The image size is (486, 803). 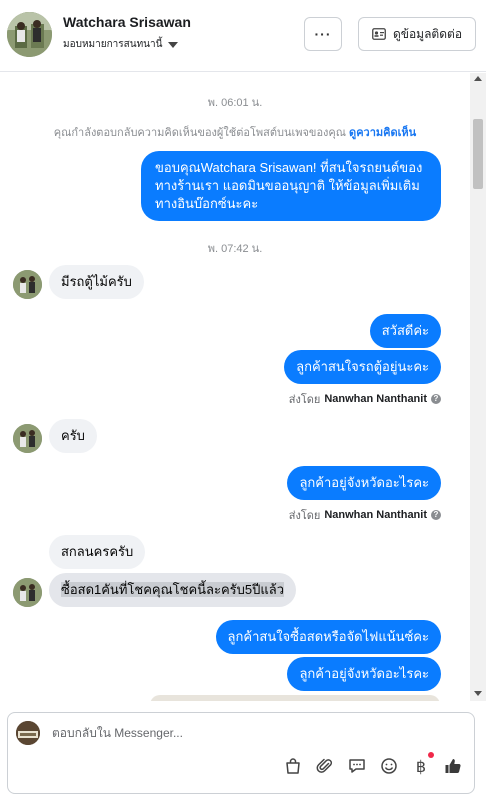 I want to click on more-options-button: ···, so click(x=323, y=34).